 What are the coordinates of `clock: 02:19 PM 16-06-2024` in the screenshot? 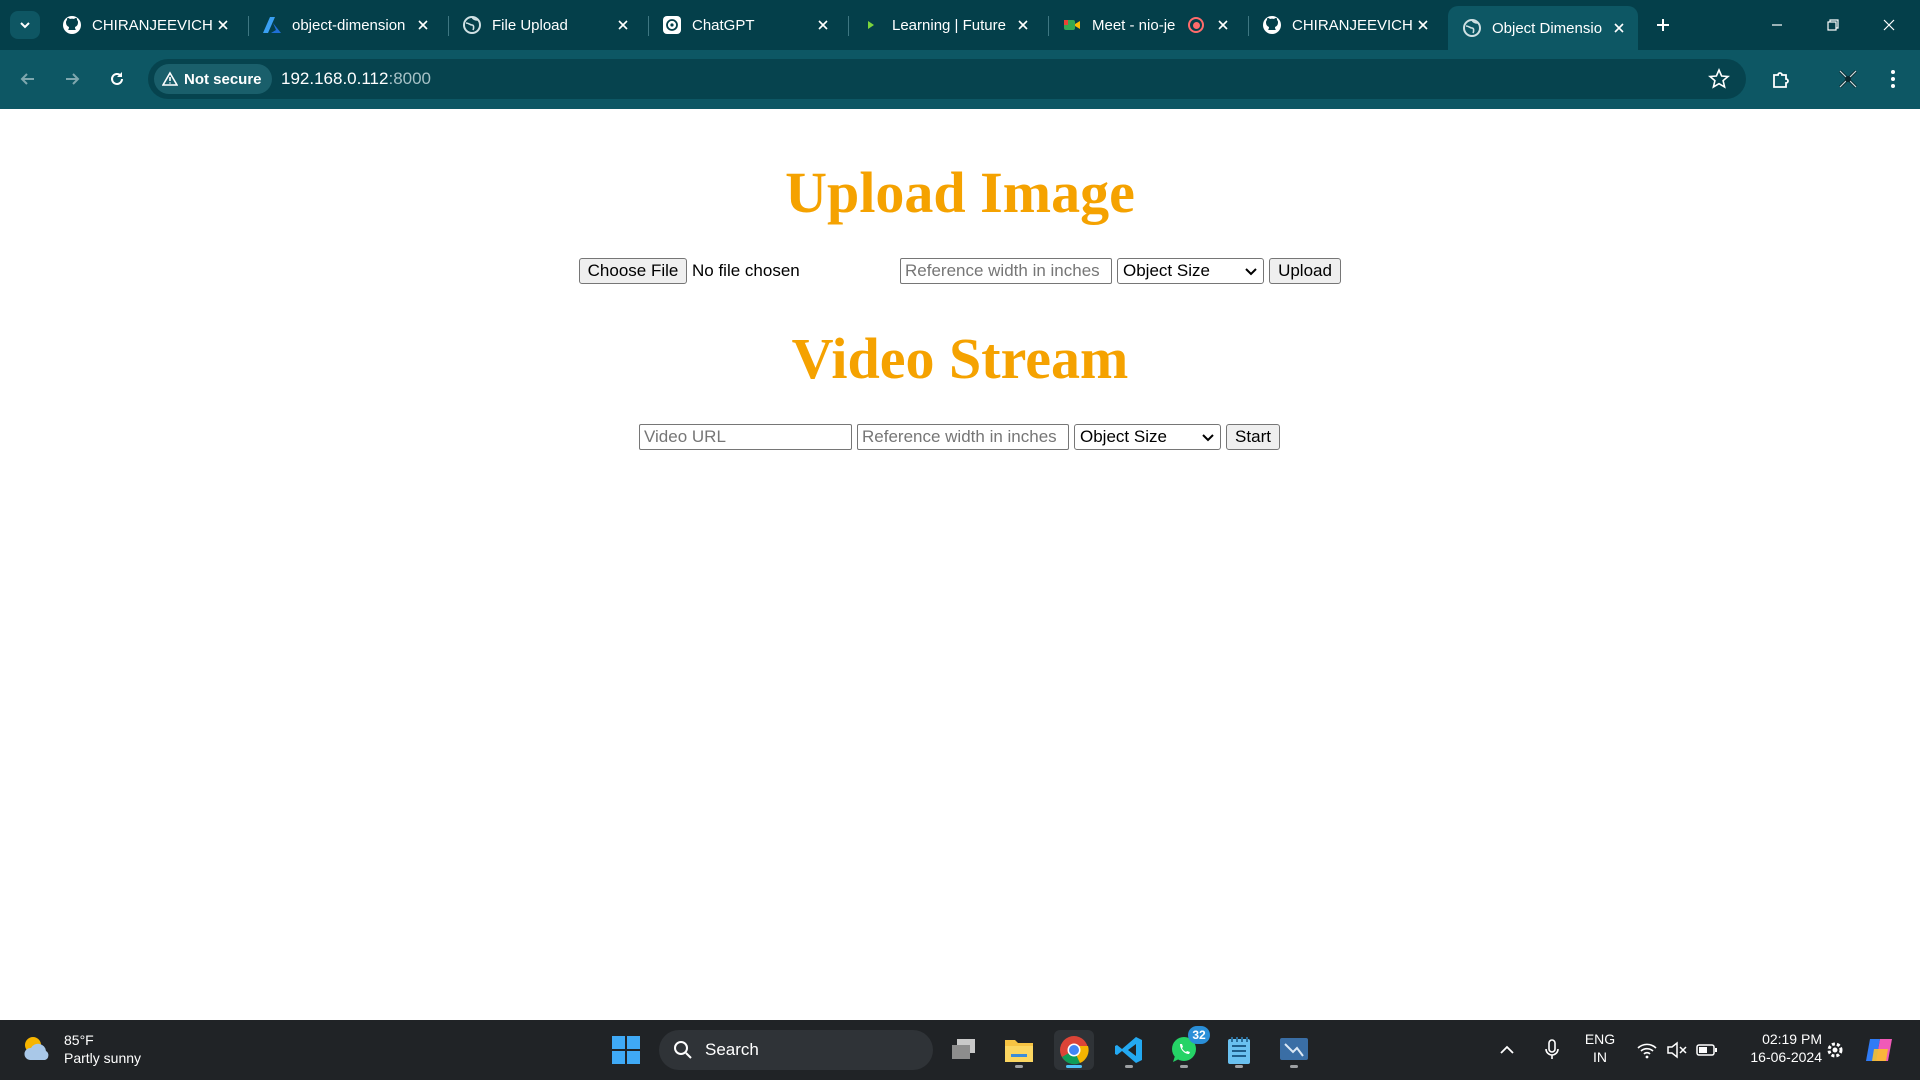 It's located at (1776, 1048).